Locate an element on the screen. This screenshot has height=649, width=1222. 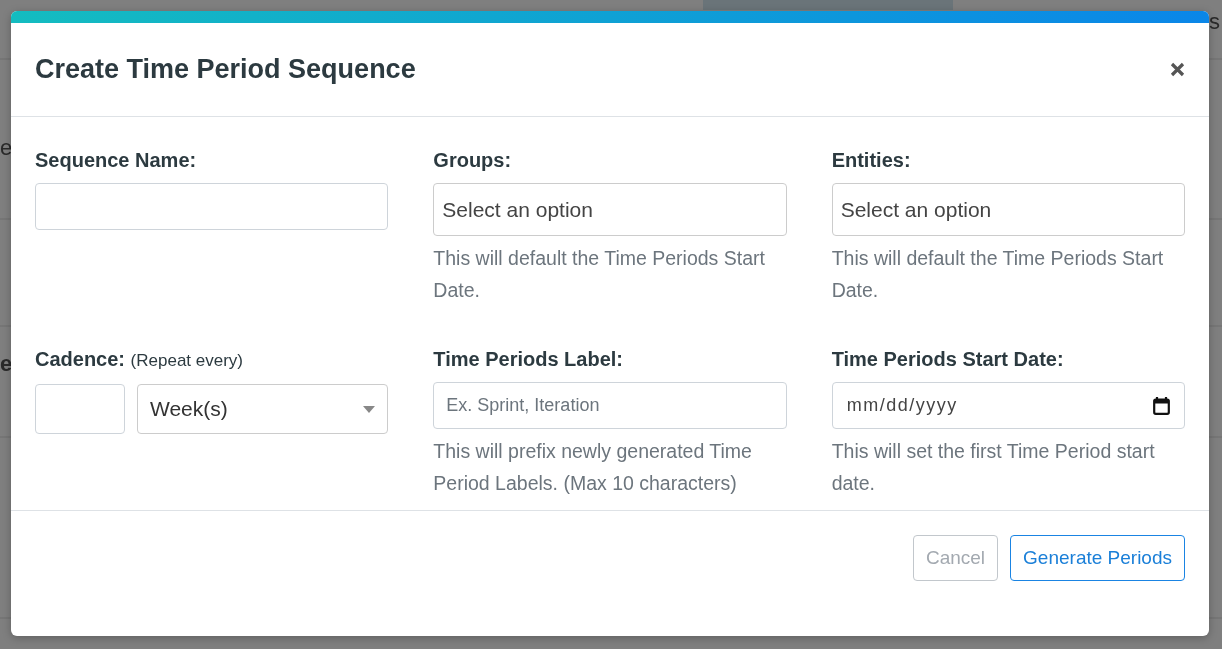
unit-dropdown: Week(s) is located at coordinates (263, 409).